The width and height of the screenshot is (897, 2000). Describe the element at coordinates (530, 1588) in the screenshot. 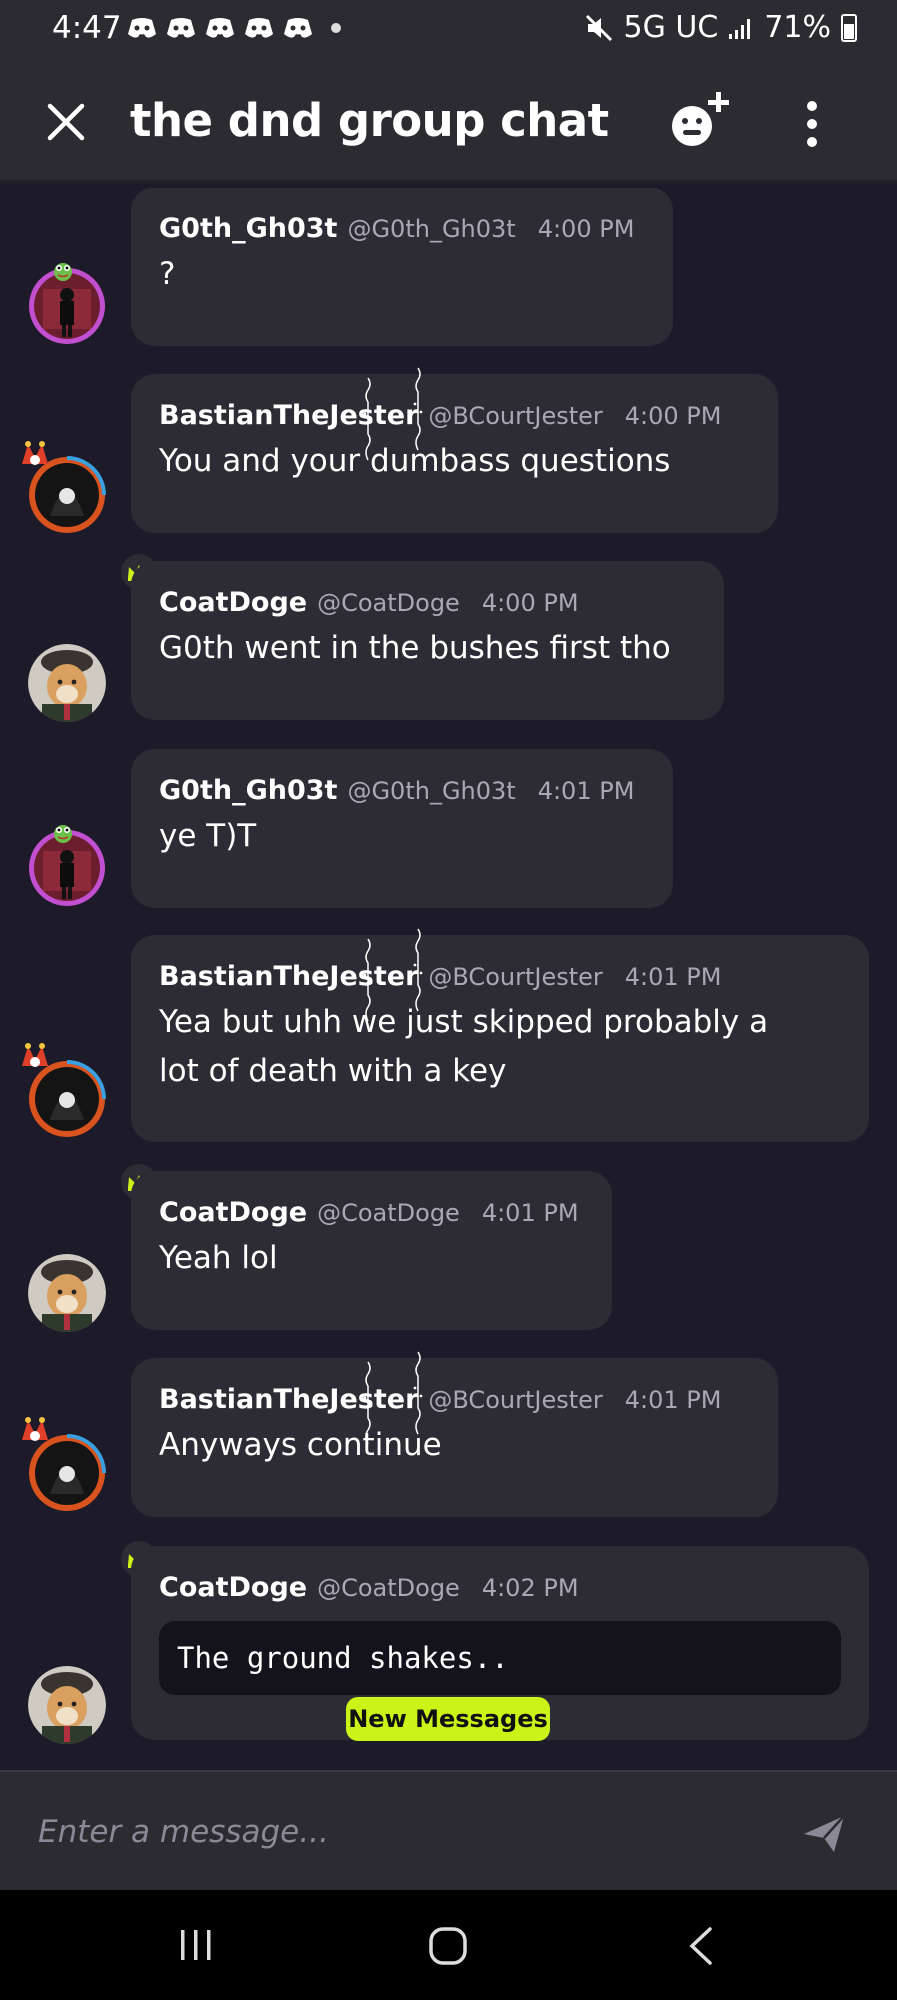

I see `message-time: 4:02 PM` at that location.